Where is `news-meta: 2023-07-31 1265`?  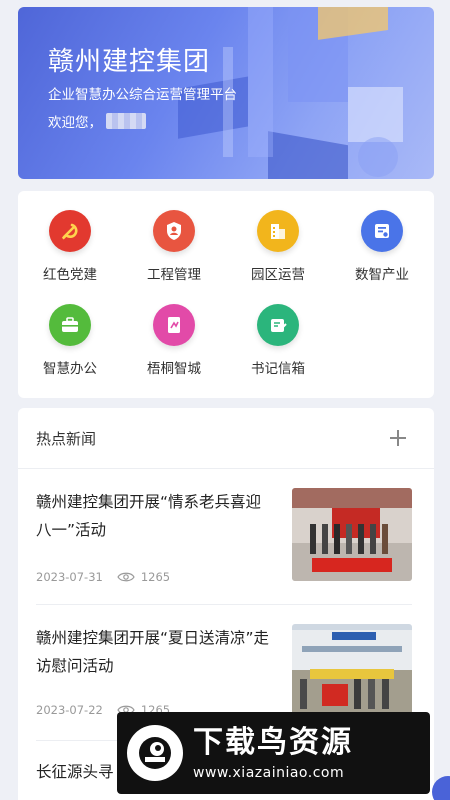
news-meta: 2023-07-31 1265 is located at coordinates (103, 577).